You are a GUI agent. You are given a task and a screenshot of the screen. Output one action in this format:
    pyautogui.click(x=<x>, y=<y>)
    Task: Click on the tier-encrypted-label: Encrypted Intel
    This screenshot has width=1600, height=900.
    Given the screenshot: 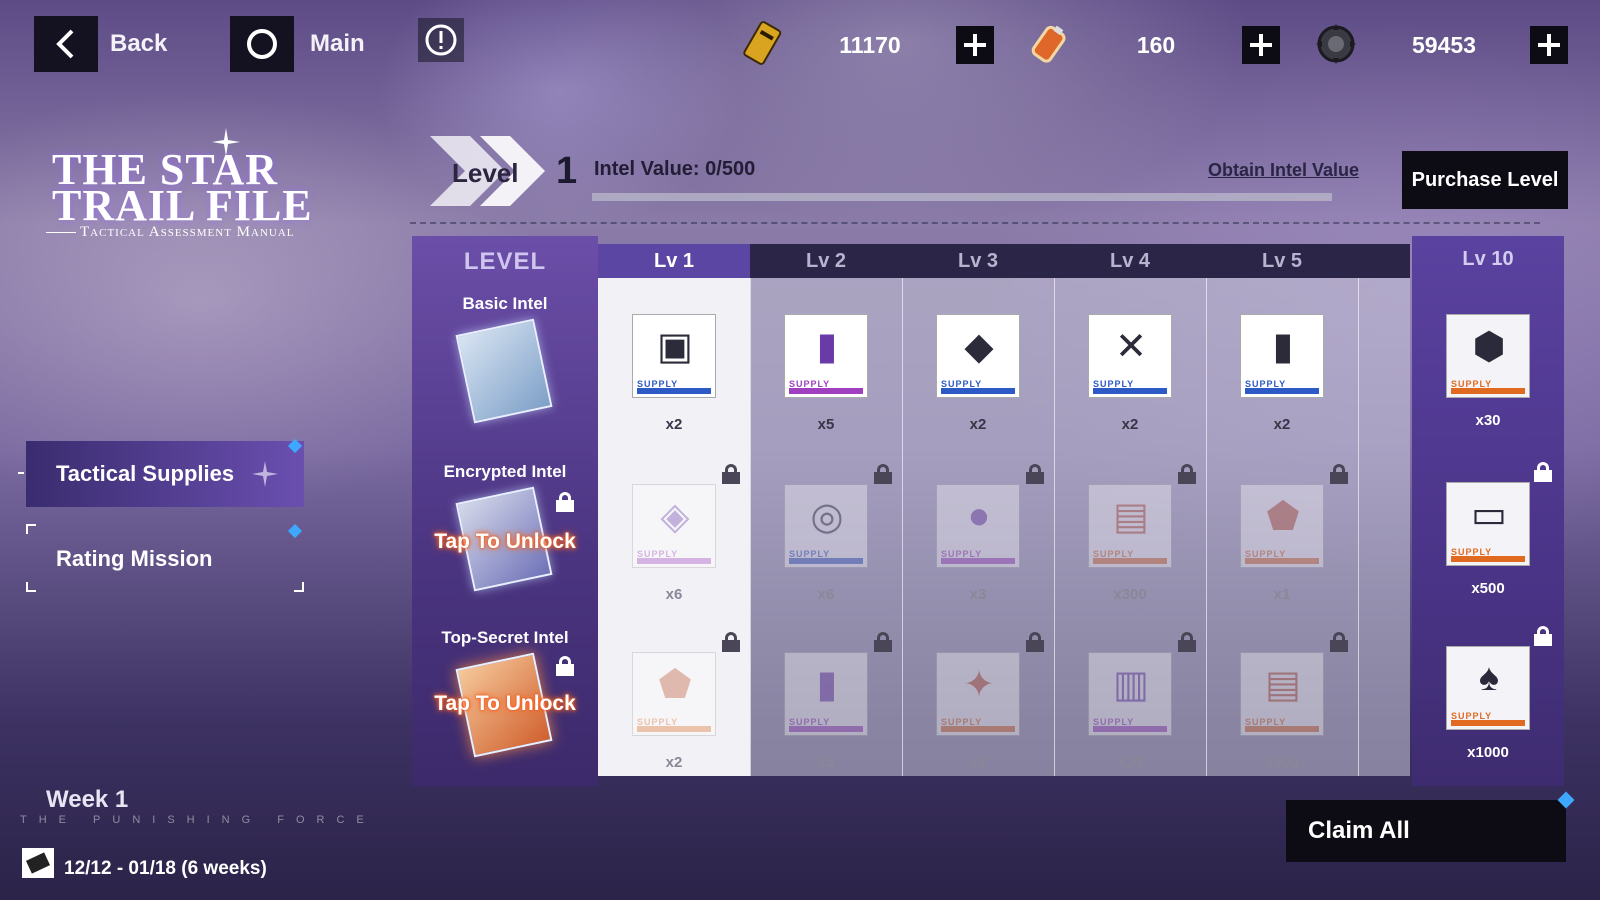 What is the action you would take?
    pyautogui.click(x=505, y=471)
    